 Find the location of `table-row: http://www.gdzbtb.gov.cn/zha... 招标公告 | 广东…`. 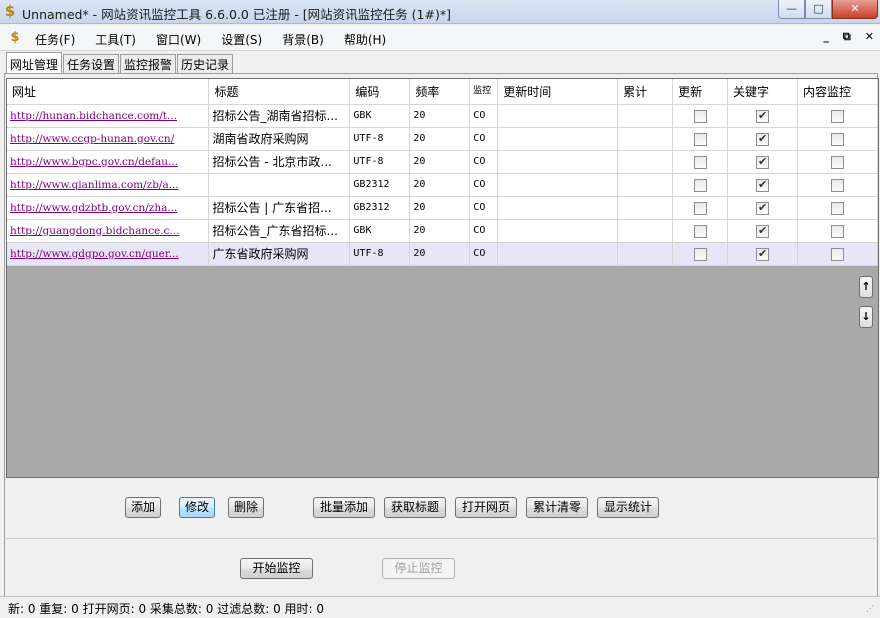

table-row: http://www.gdzbtb.gov.cn/zha... 招标公告 | 广东… is located at coordinates (442, 208).